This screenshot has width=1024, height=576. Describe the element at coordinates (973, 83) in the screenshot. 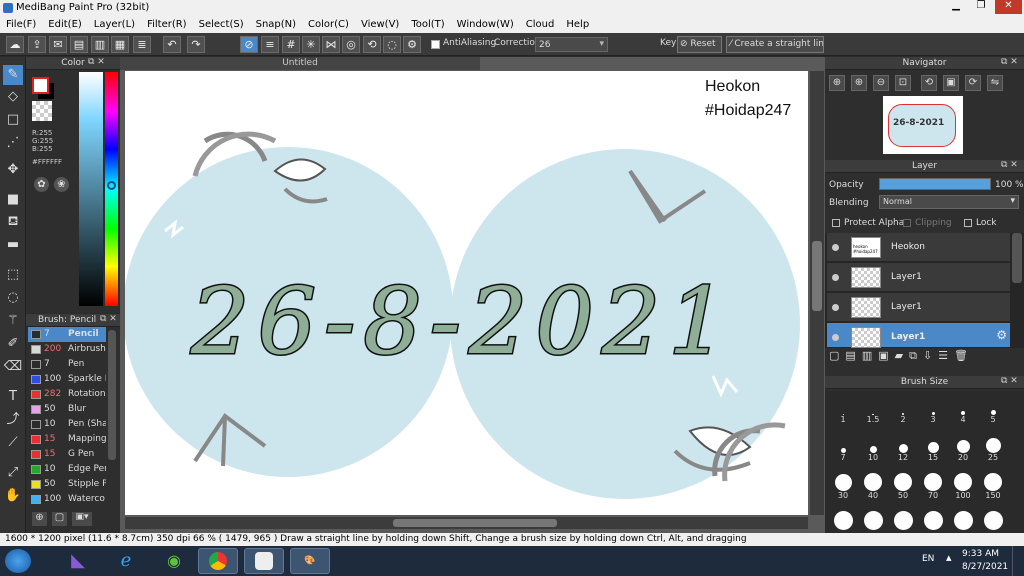

I see `rotate-right-icon: ⟳` at that location.